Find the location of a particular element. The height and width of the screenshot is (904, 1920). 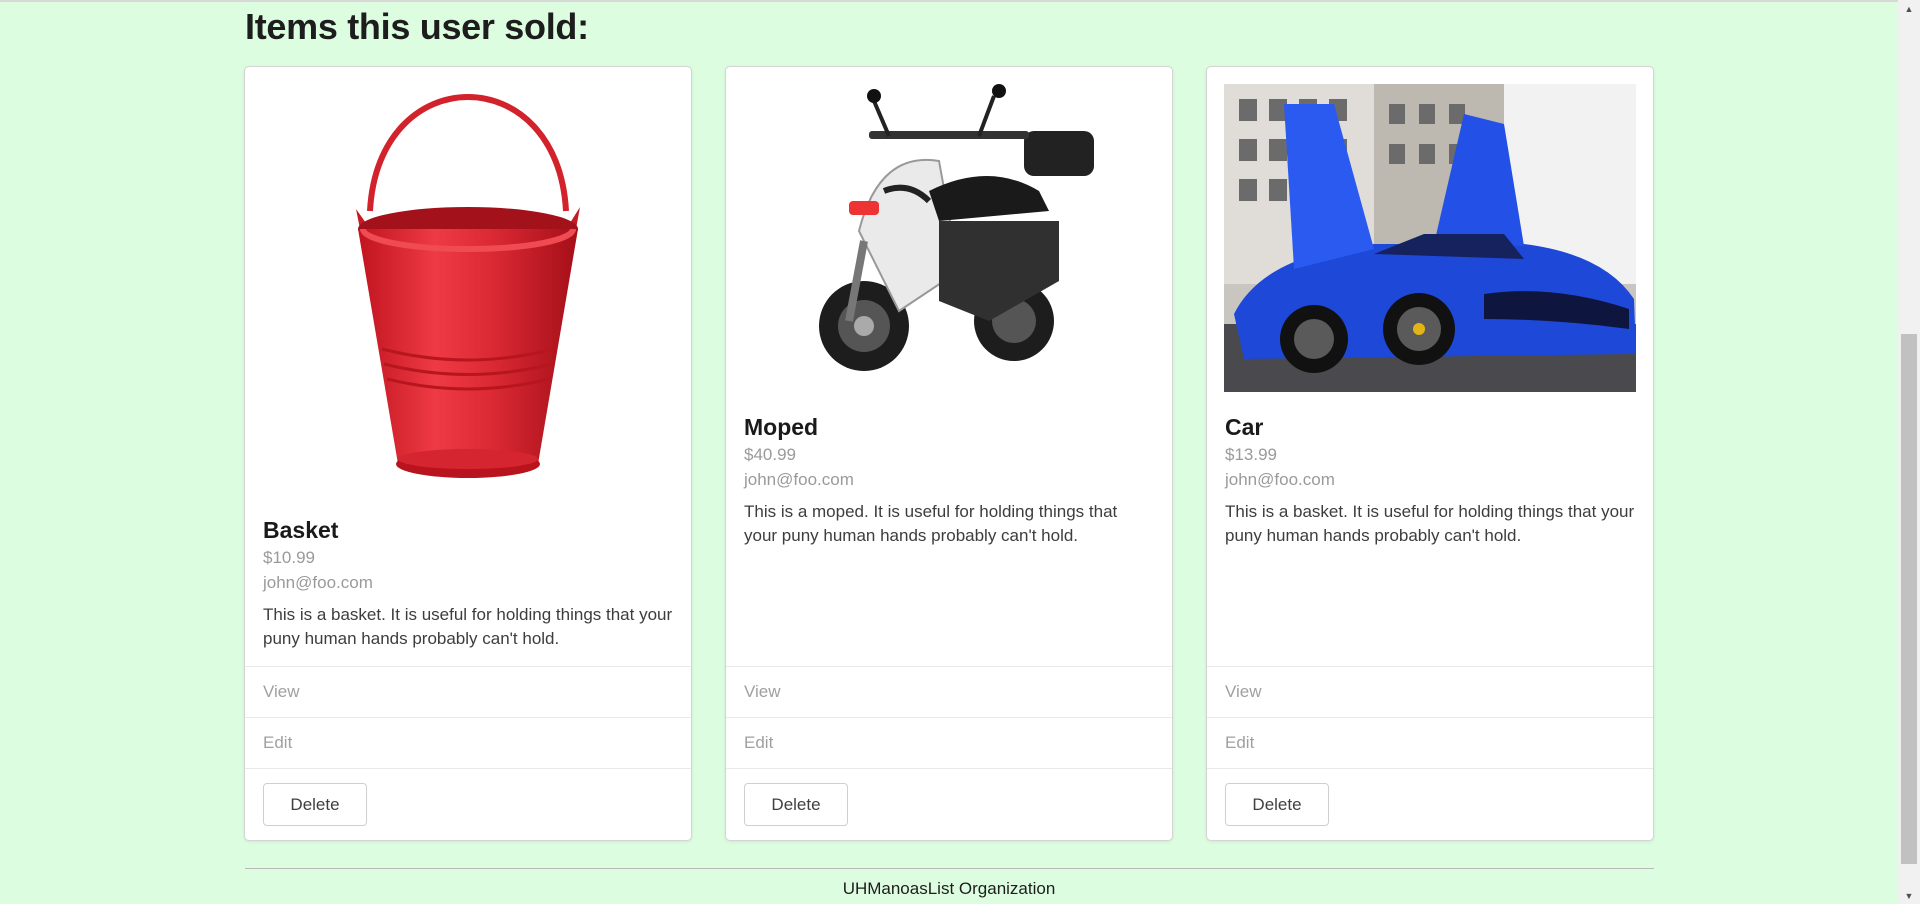

red-bucket-image is located at coordinates (468, 284).